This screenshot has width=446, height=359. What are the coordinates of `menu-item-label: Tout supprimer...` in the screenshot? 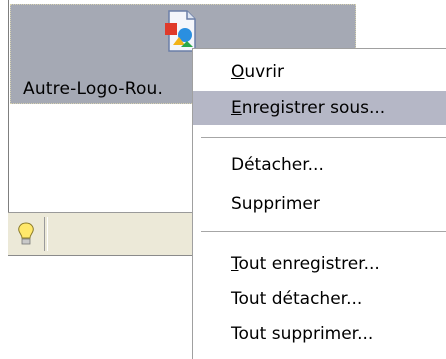 It's located at (302, 334).